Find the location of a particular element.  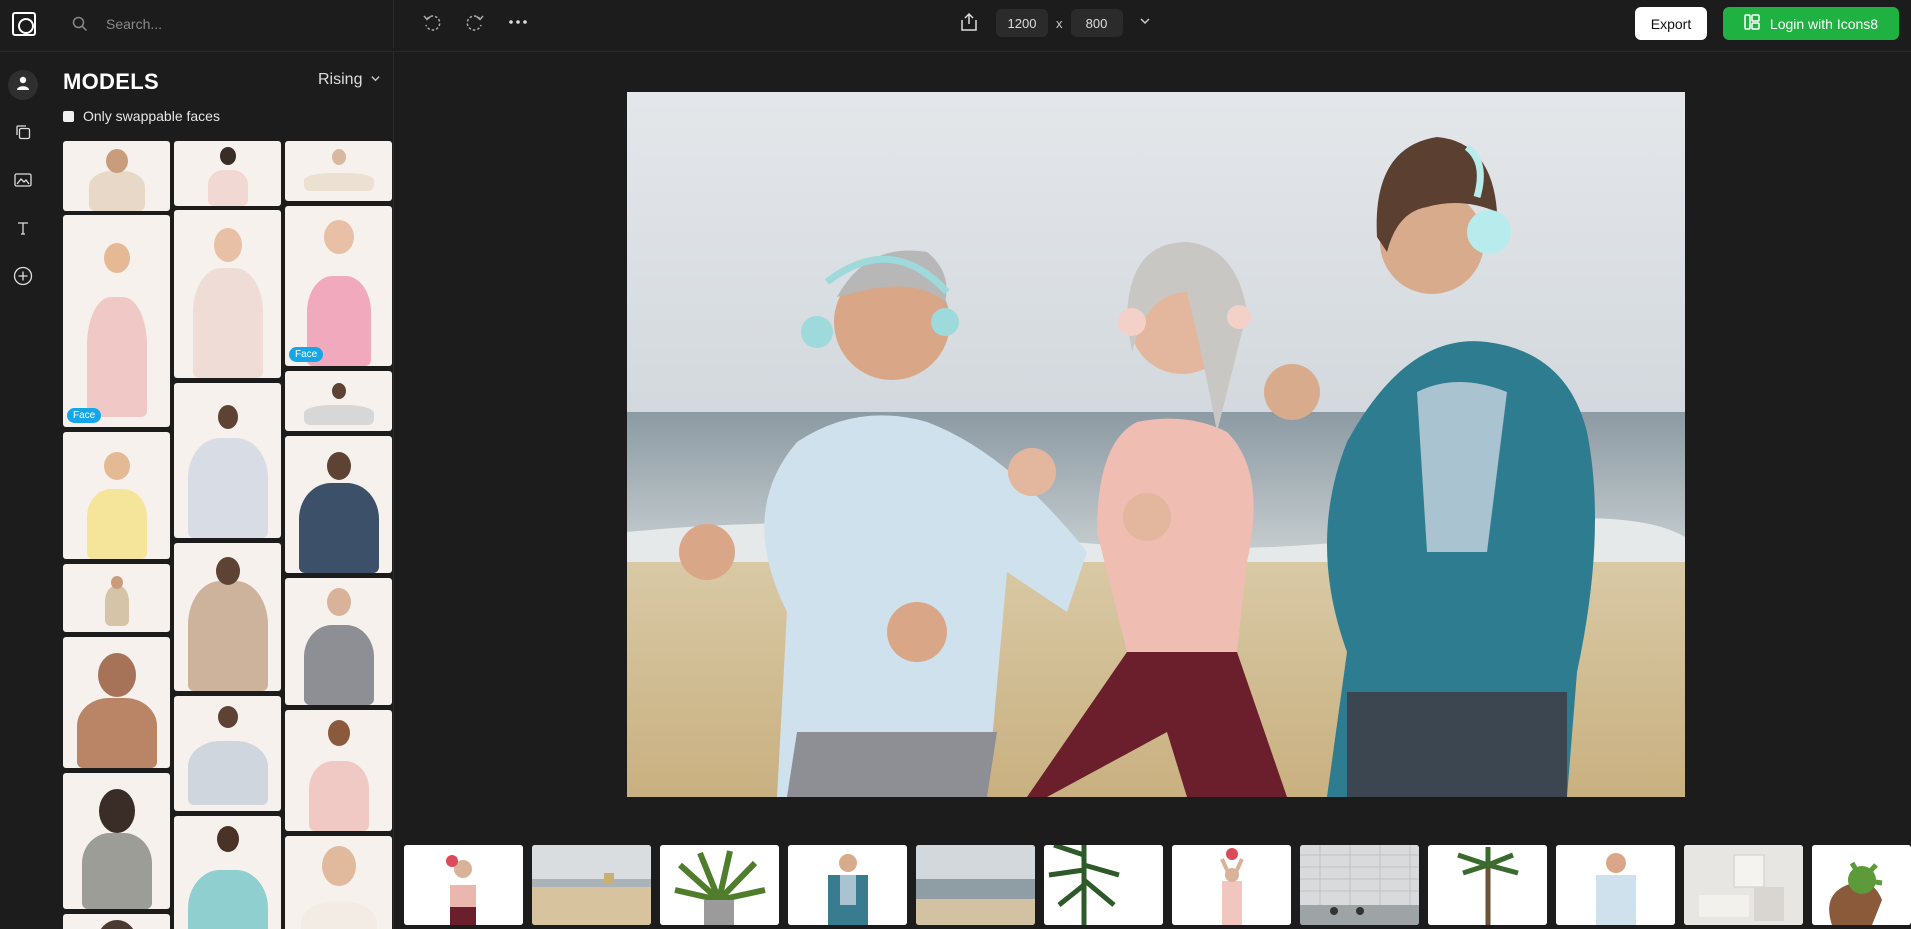

redo-button is located at coordinates (475, 24).